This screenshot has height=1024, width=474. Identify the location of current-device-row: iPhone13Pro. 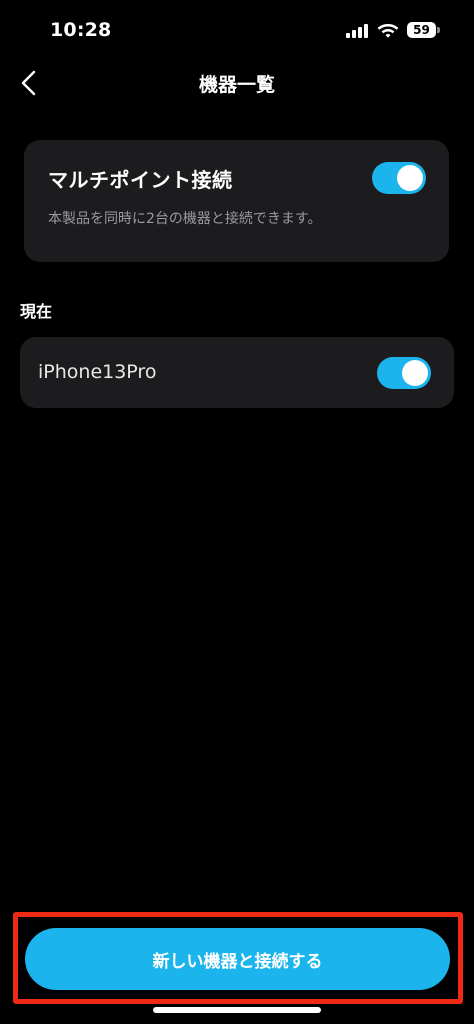
(237, 372).